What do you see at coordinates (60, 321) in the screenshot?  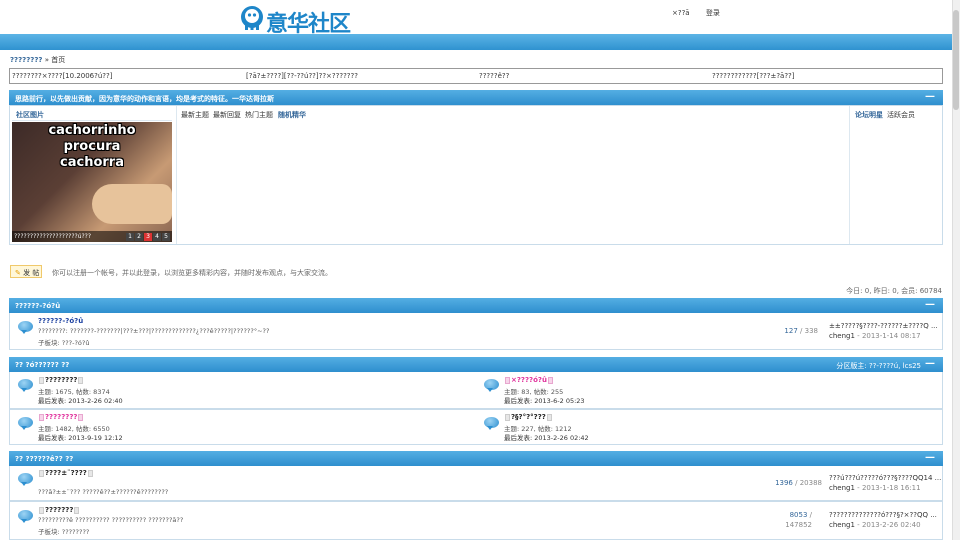 I see `forum-title: ??????-?ó?û` at bounding box center [60, 321].